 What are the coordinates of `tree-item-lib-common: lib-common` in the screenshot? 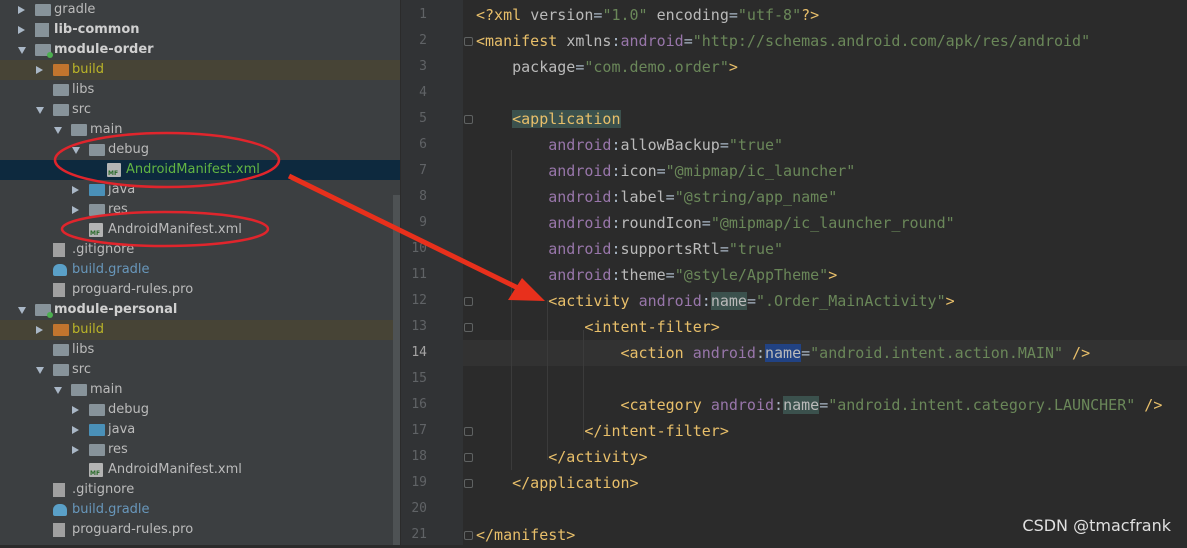 It's located at (200, 30).